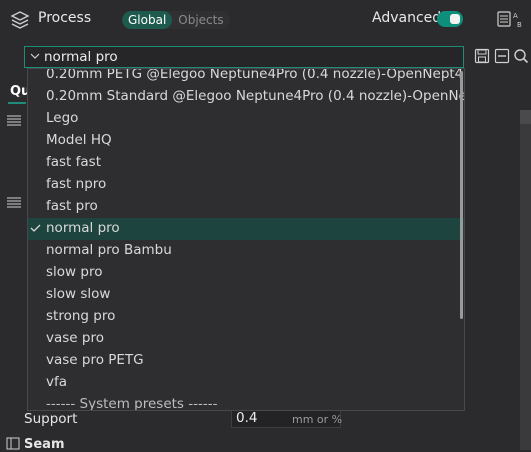  What do you see at coordinates (521, 56) in the screenshot?
I see `search-icon` at bounding box center [521, 56].